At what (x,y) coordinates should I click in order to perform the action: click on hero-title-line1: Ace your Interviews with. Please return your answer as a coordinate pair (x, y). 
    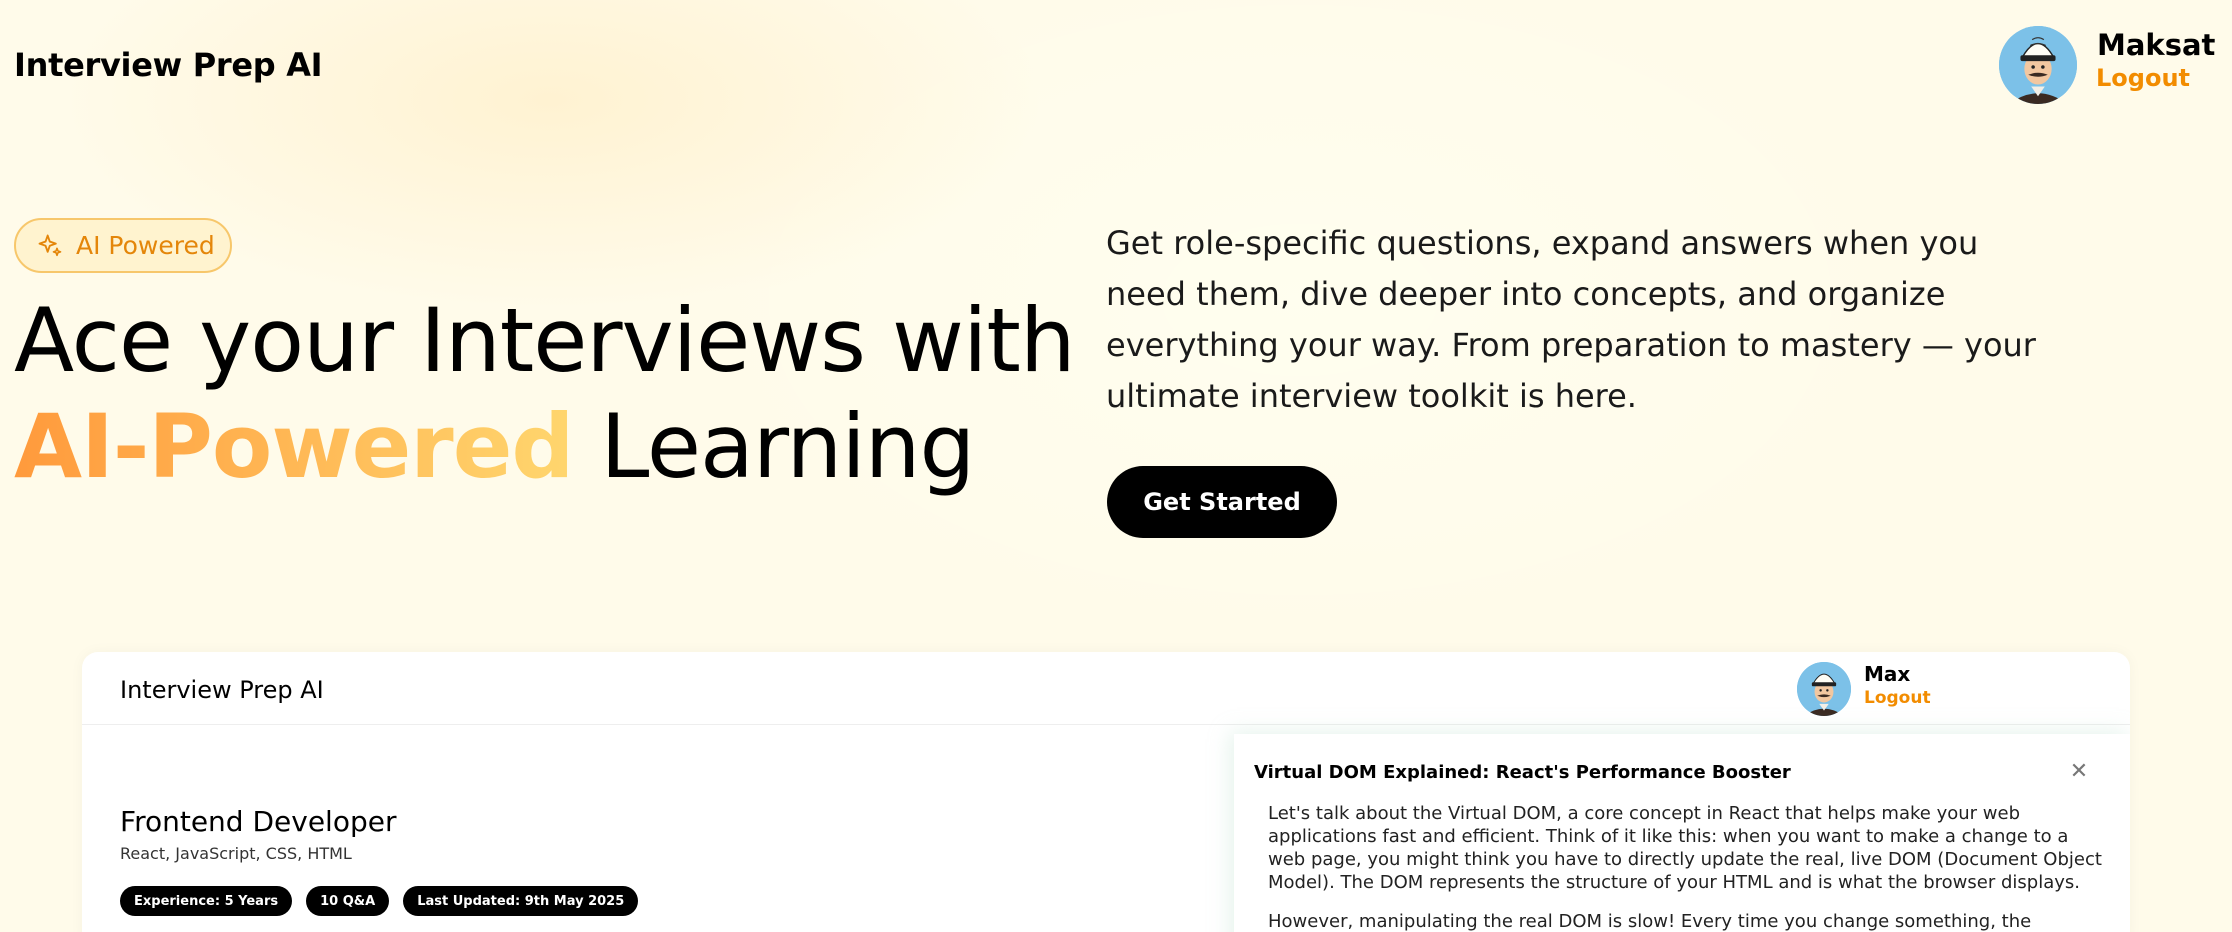
    Looking at the image, I should click on (545, 340).